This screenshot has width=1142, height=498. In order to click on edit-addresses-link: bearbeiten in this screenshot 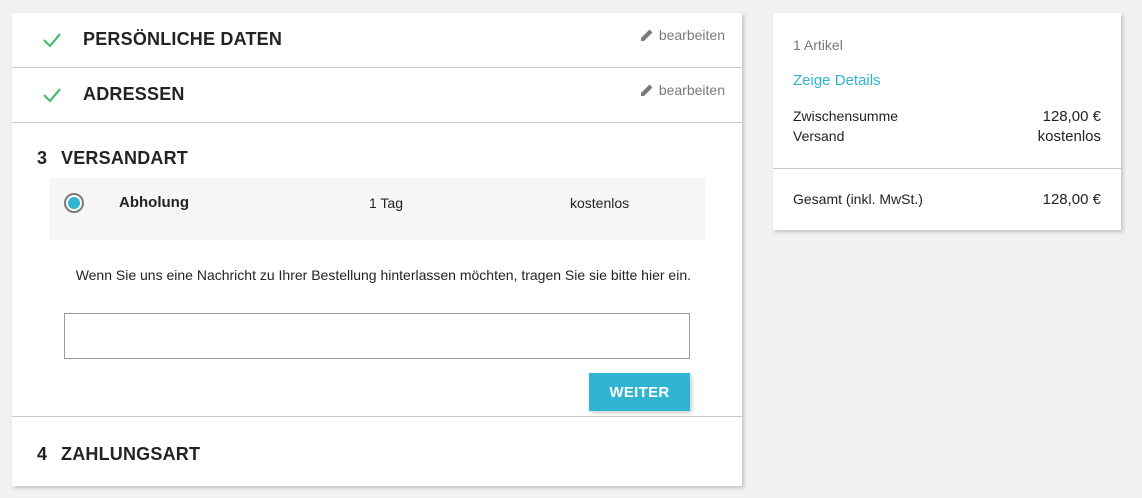, I will do `click(682, 90)`.